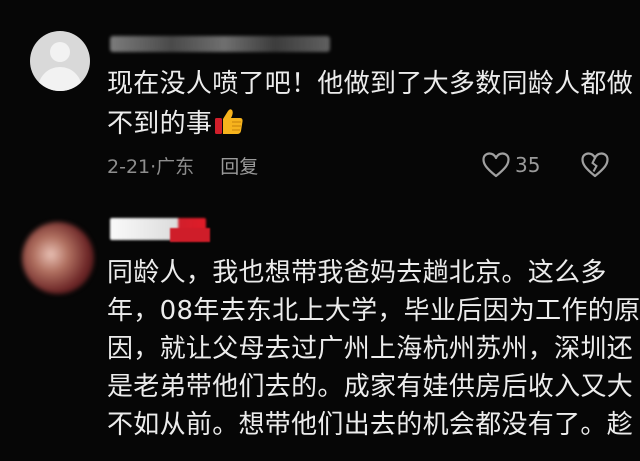 The width and height of the screenshot is (640, 461). I want to click on user-avatar-blurred, so click(58, 258).